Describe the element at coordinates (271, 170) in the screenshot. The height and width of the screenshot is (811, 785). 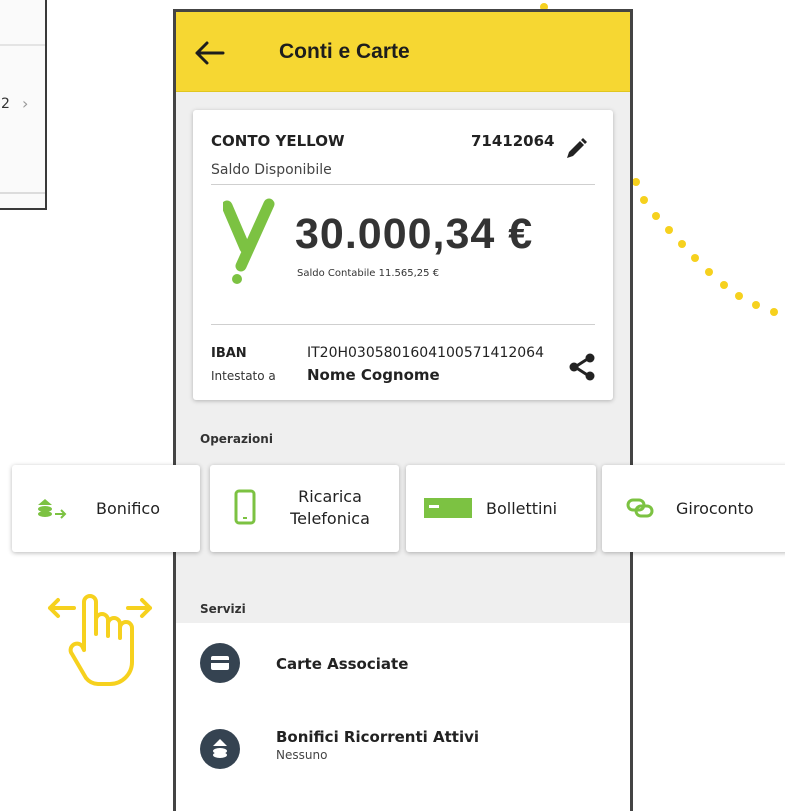
I see `available-balance-label: Saldo Disponibile` at that location.